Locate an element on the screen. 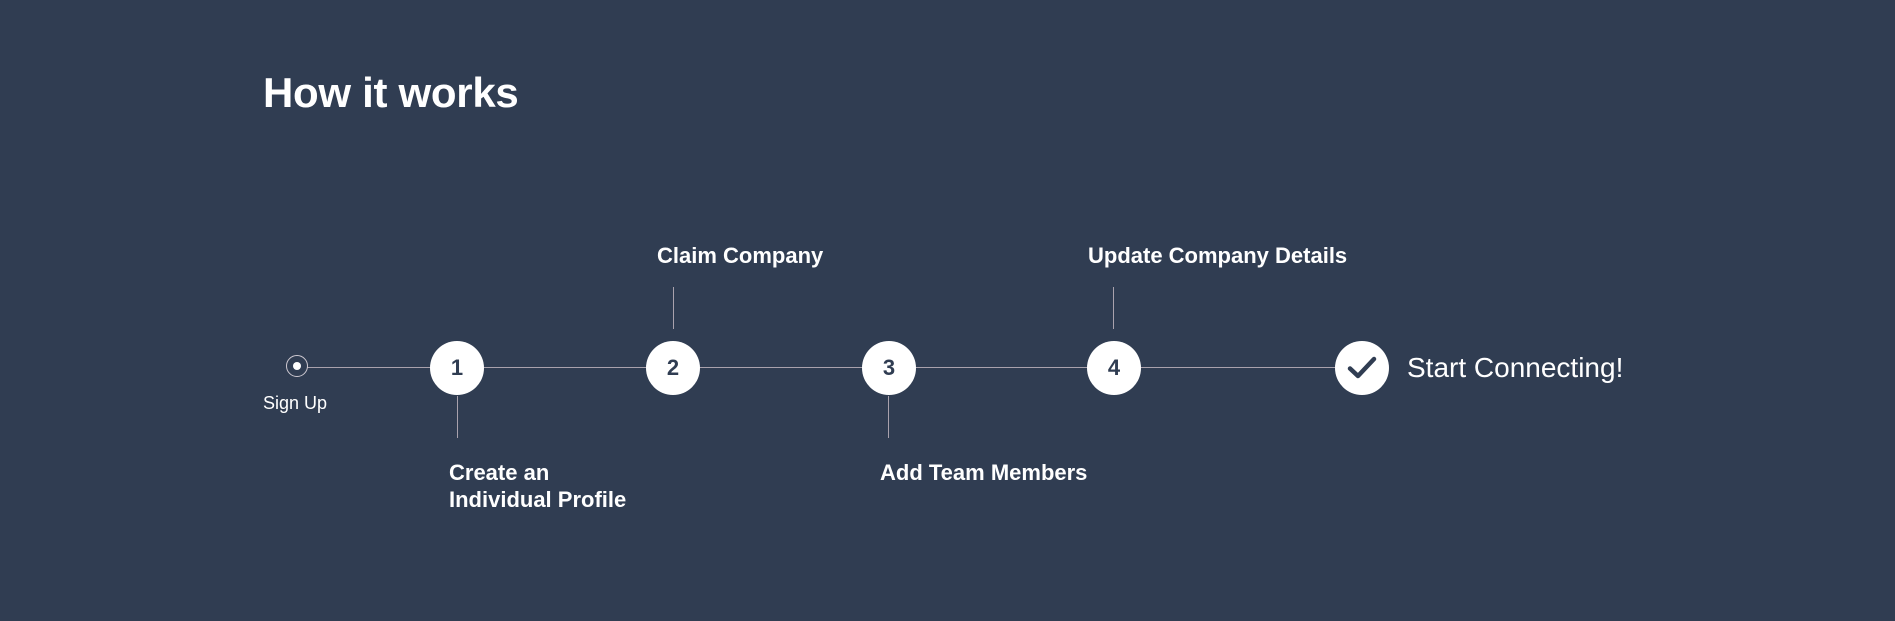  step-3-label: Add Team Members is located at coordinates (984, 472).